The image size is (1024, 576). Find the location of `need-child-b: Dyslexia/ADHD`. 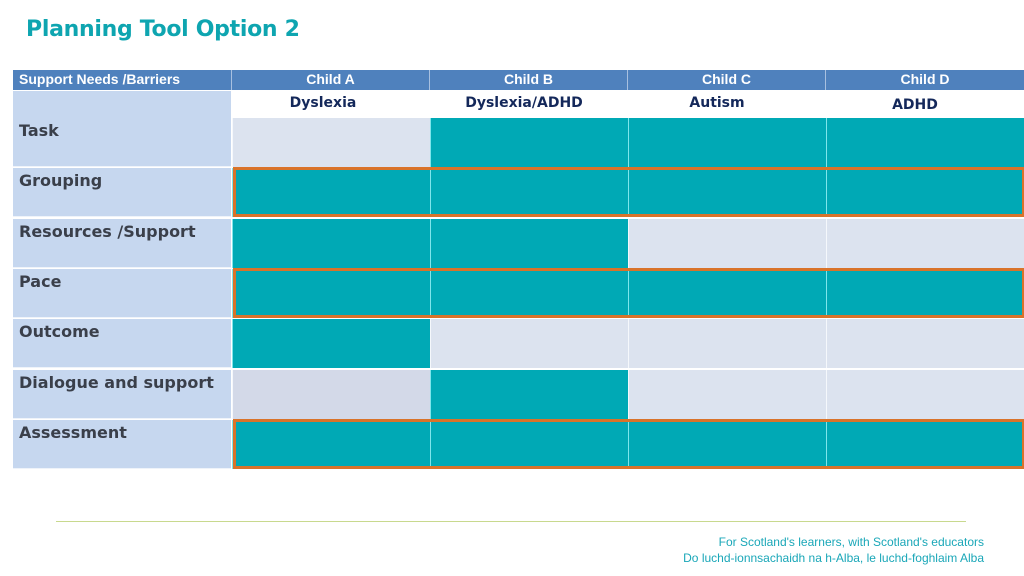

need-child-b: Dyslexia/ADHD is located at coordinates (524, 103).